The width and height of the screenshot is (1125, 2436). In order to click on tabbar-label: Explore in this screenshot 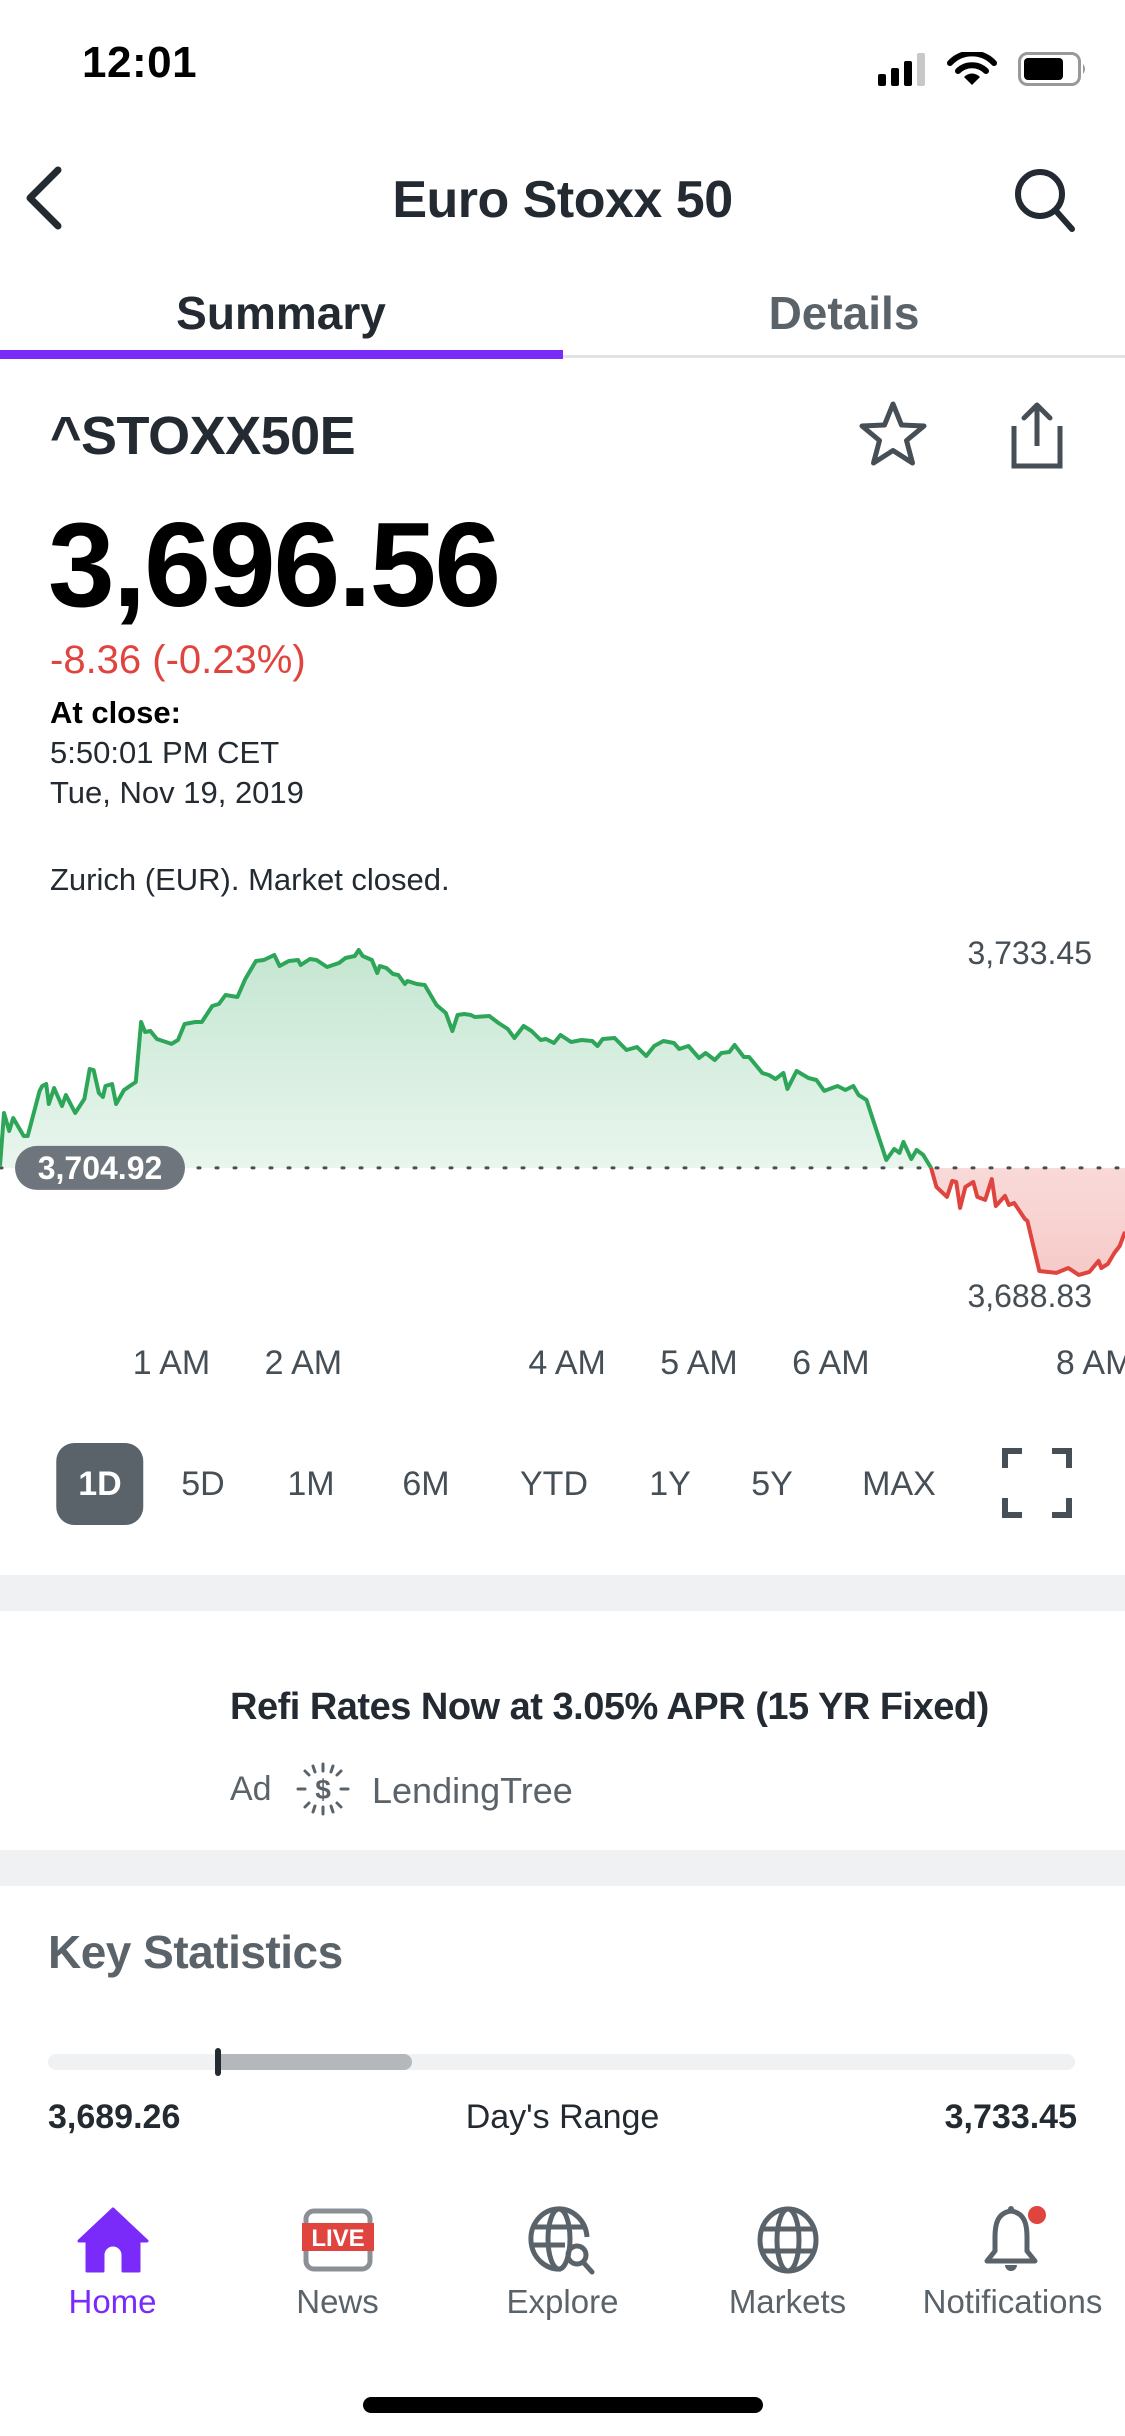, I will do `click(562, 2301)`.